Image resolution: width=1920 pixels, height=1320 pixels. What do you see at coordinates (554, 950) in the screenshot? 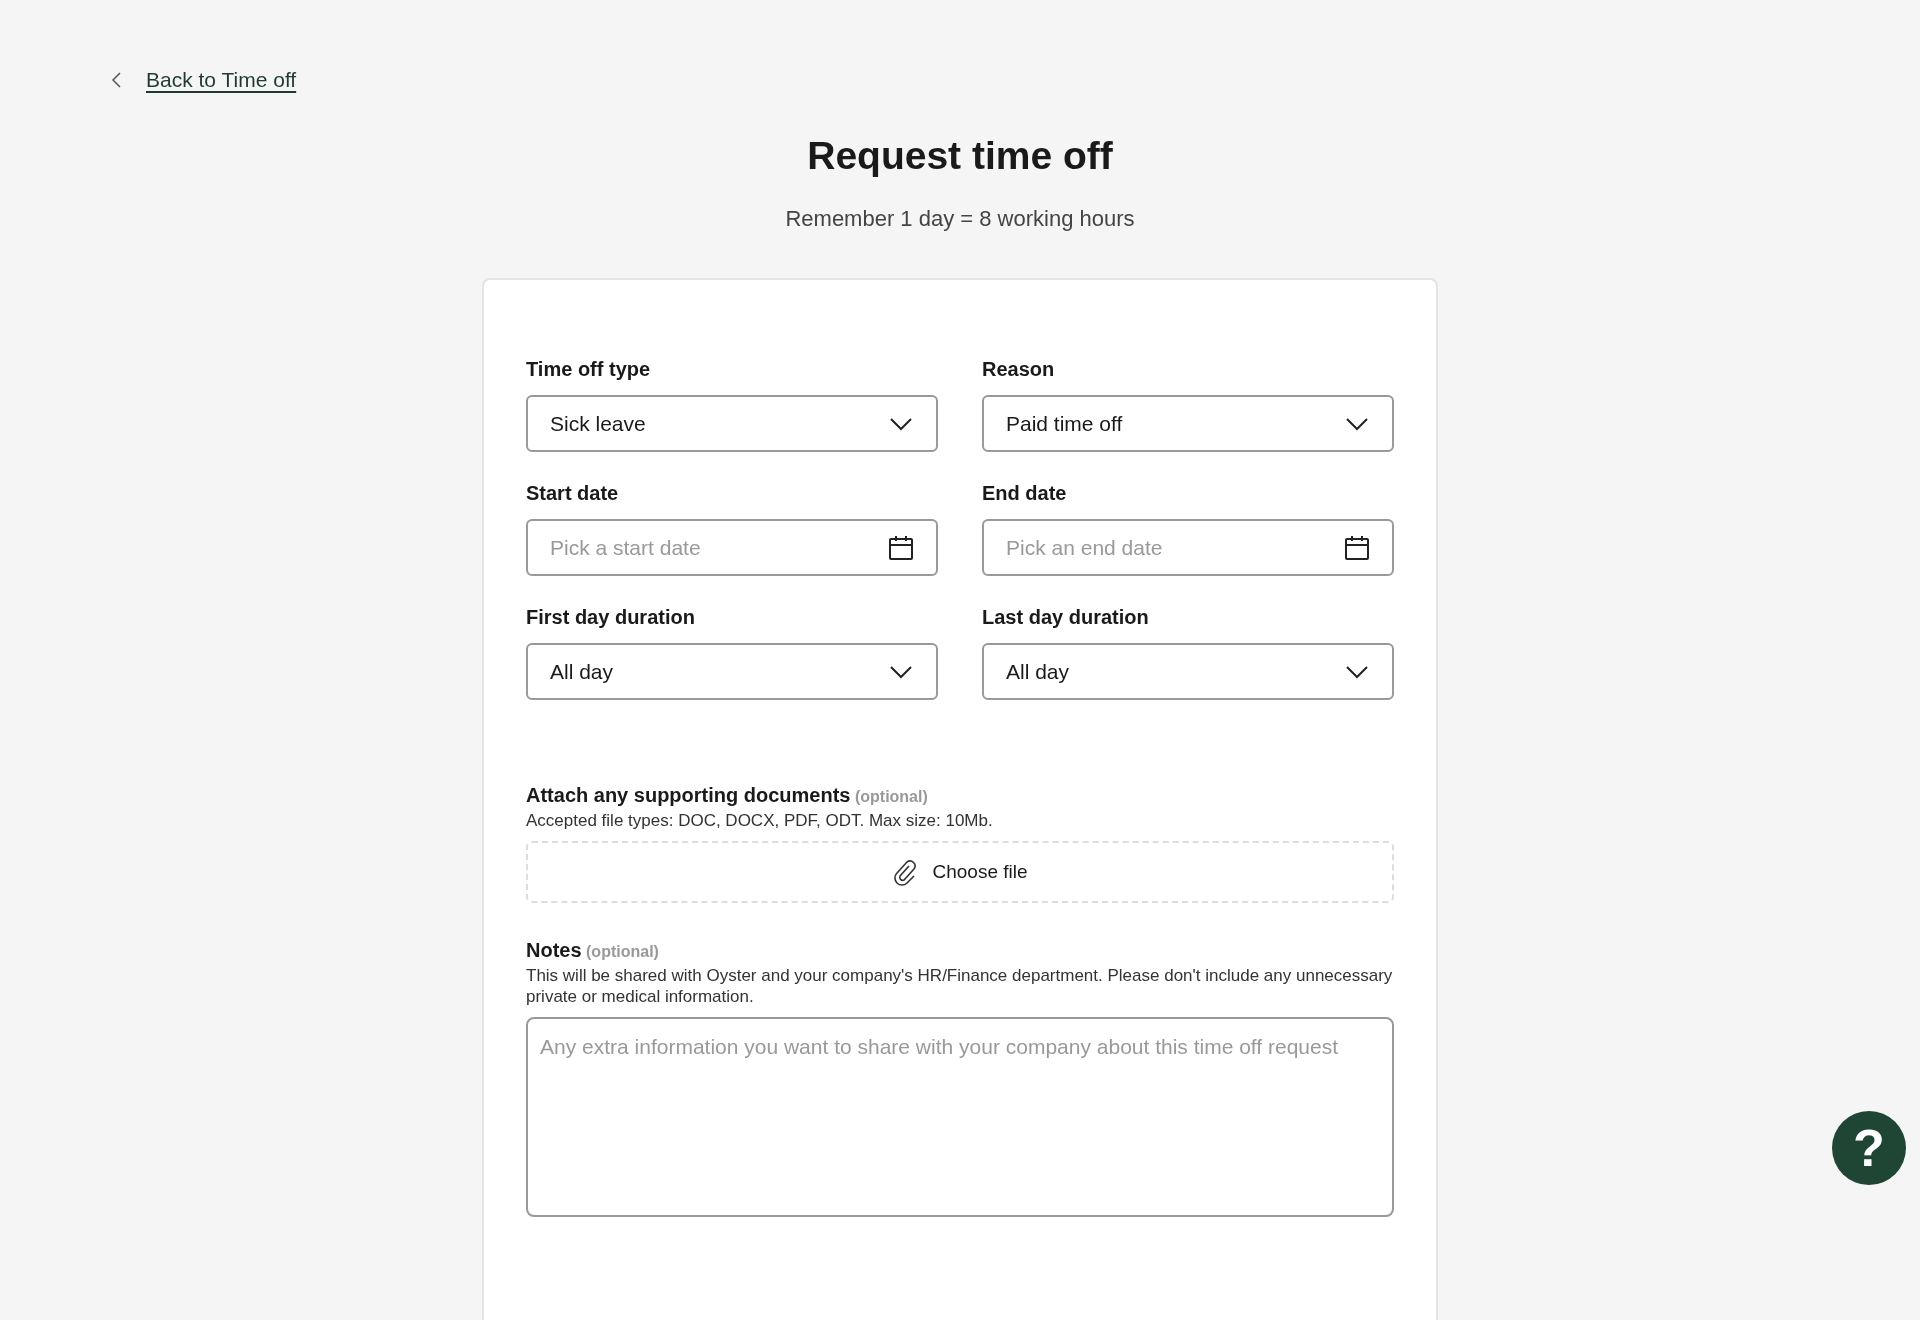
I see `section-label: Notes` at bounding box center [554, 950].